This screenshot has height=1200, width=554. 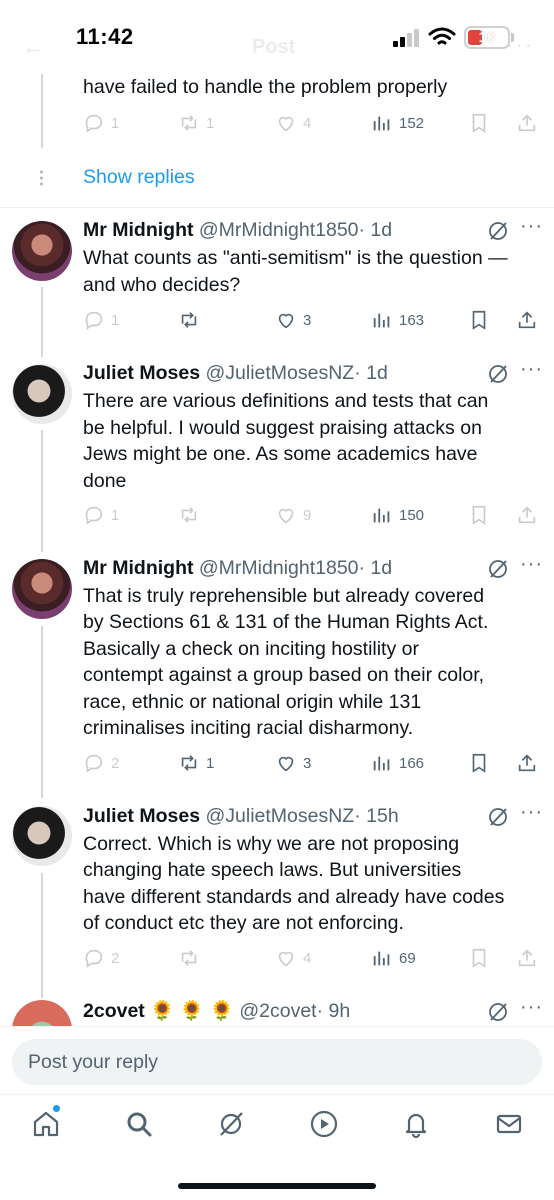 What do you see at coordinates (397, 123) in the screenshot?
I see `views-button: 152` at bounding box center [397, 123].